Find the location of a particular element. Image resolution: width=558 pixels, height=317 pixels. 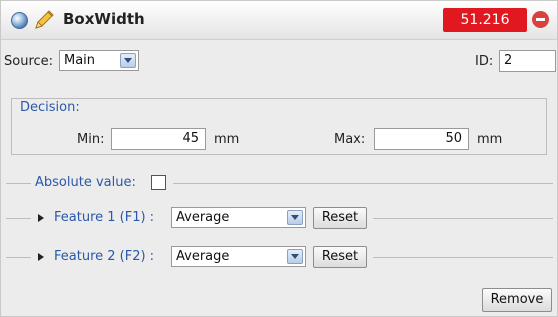

id-input: 2 is located at coordinates (527, 61).